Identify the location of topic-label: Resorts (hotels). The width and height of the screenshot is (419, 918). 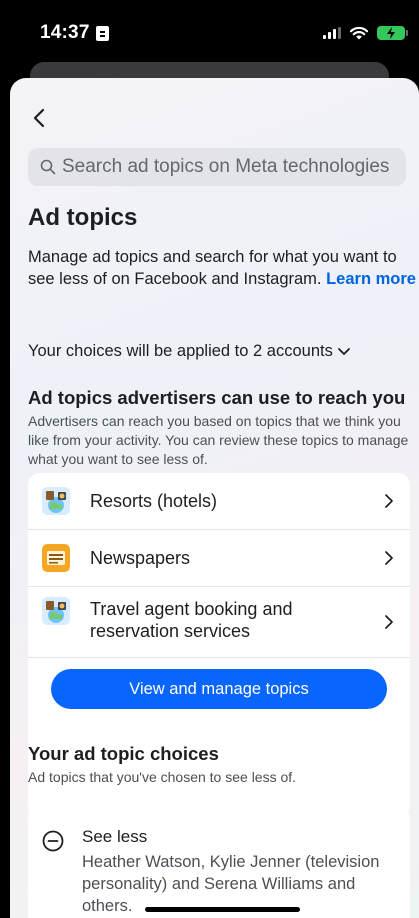
(154, 501).